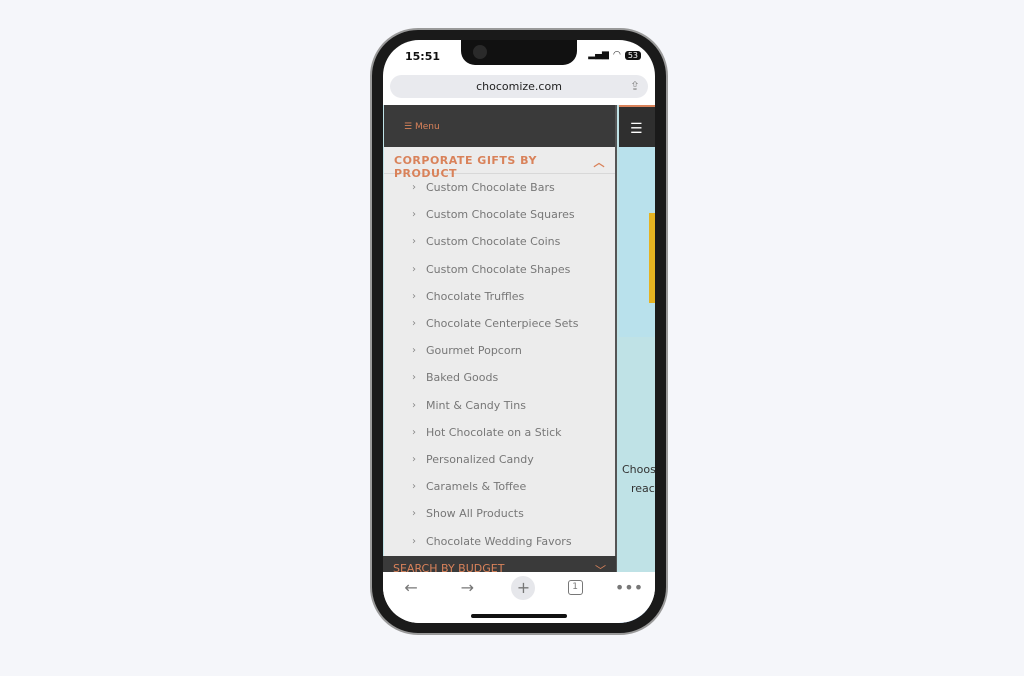 This screenshot has height=676, width=1024. Describe the element at coordinates (598, 55) in the screenshot. I see `signal-icon: ▂▄▆` at that location.